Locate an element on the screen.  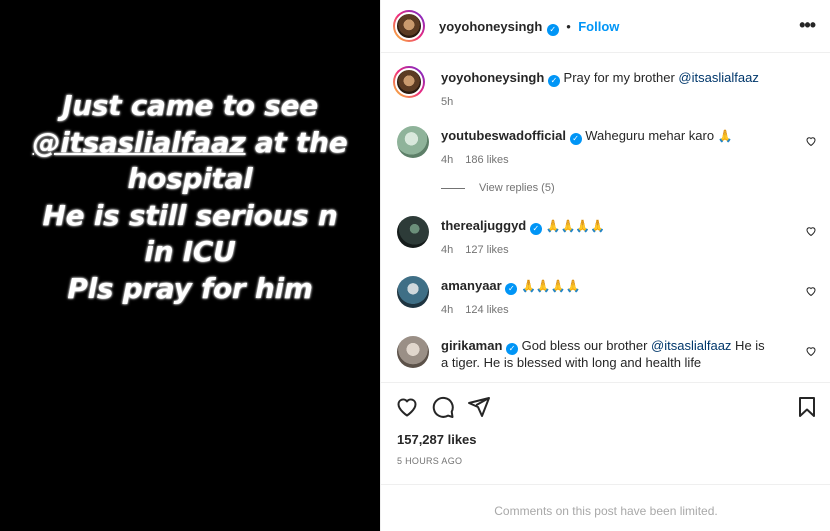
comments-limited-notice: Comments on this post have been limited. is located at coordinates (605, 507).